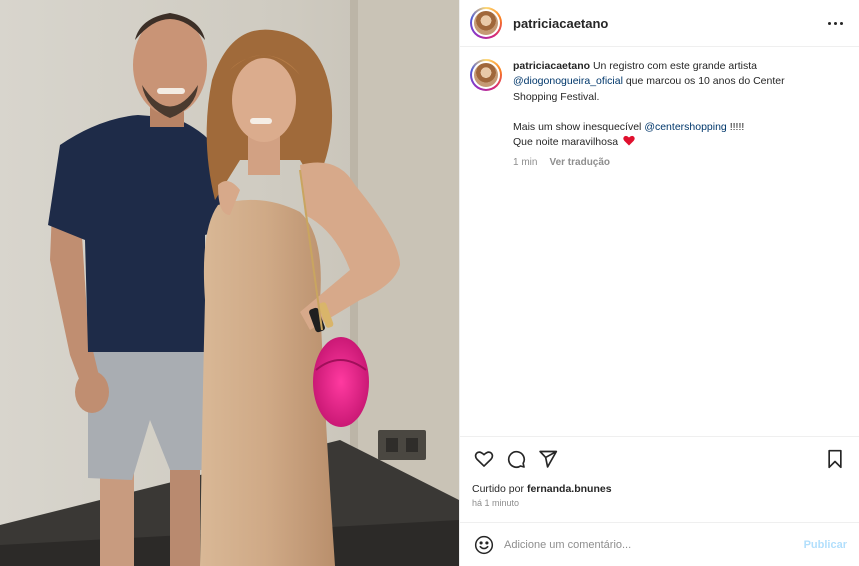 The height and width of the screenshot is (566, 859). Describe the element at coordinates (525, 162) in the screenshot. I see `caption-time: 1 min` at that location.